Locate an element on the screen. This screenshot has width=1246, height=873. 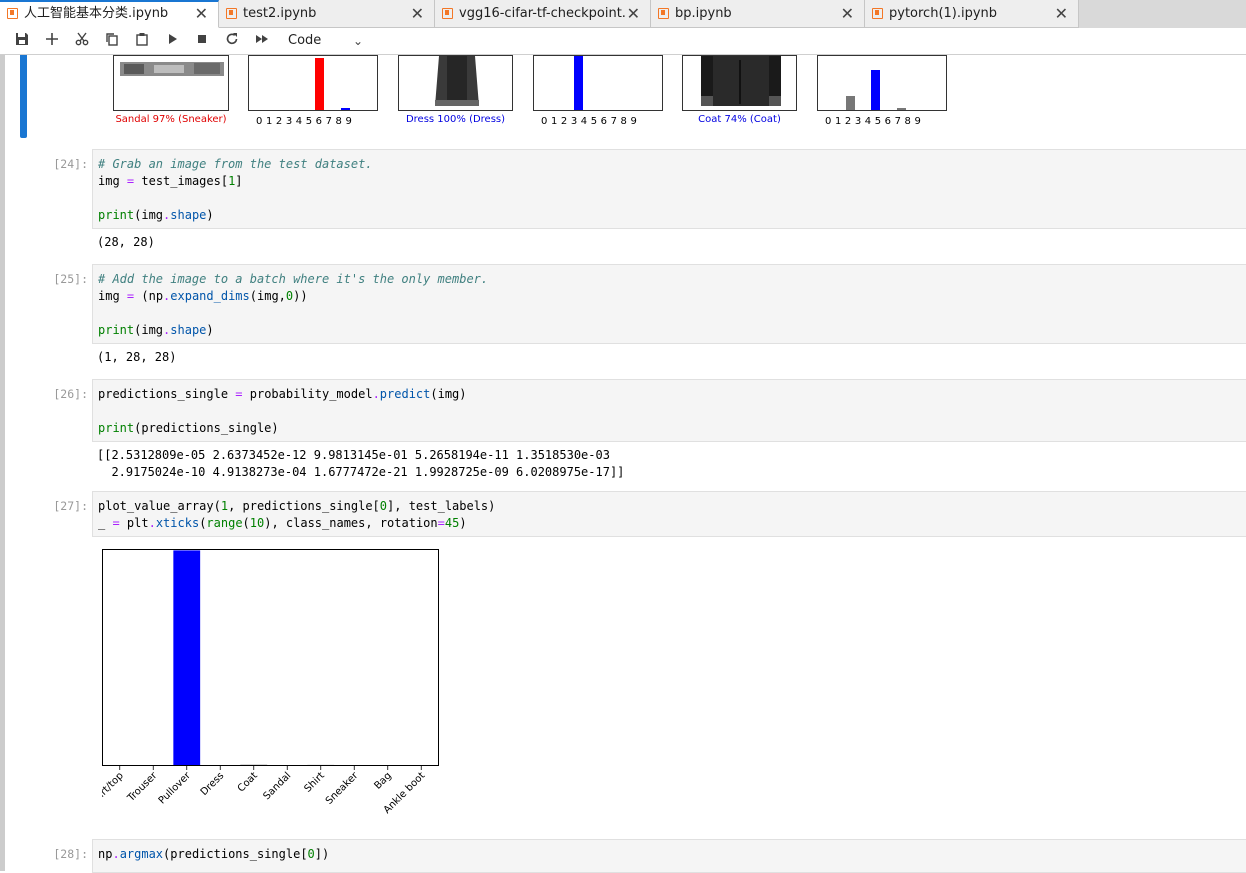
code-token: (np is located at coordinates (148, 296).